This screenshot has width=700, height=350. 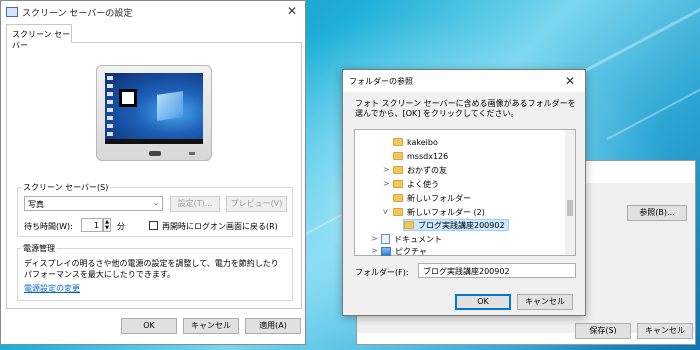 What do you see at coordinates (77, 13) in the screenshot?
I see `window-title: スクリーン セーバーの設定` at bounding box center [77, 13].